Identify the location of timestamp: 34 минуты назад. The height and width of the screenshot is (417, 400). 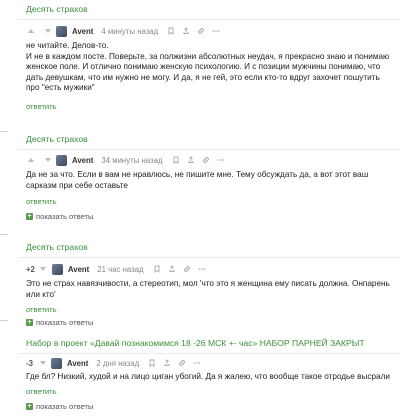
(132, 160).